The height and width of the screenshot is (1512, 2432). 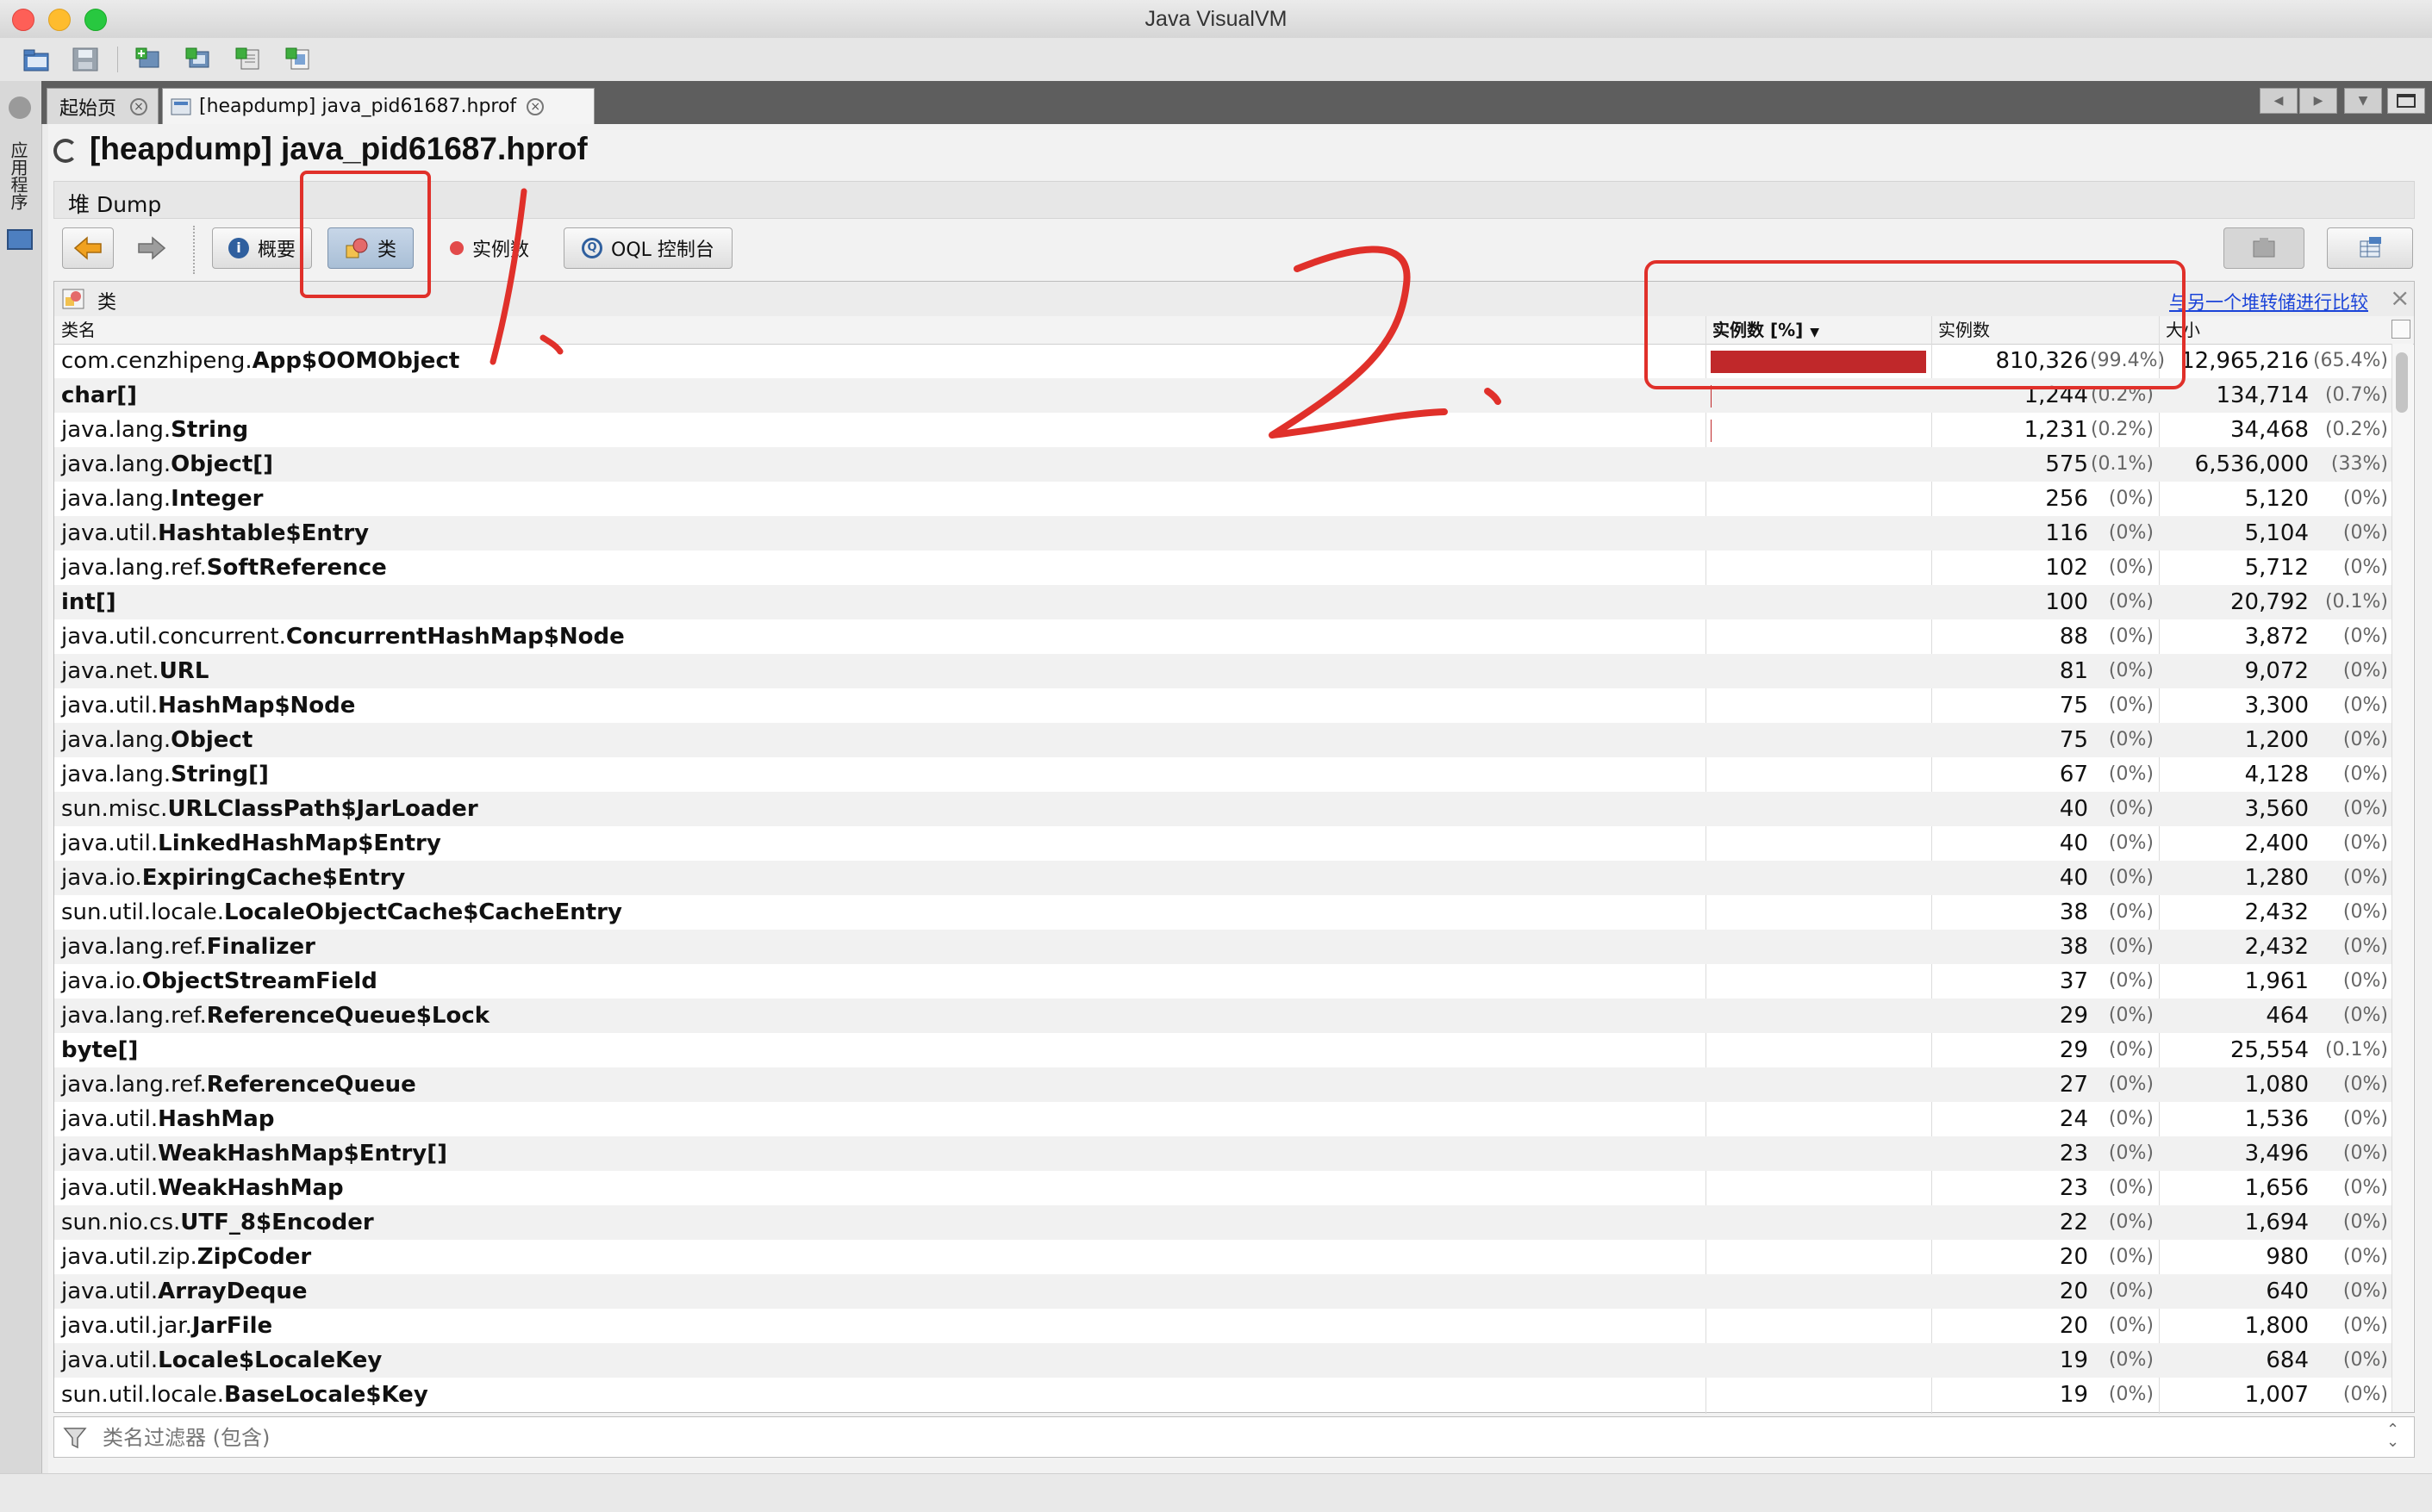 What do you see at coordinates (1222, 1326) in the screenshot?
I see `table-row: java.util.jar.JarFile 20 (0%) 1,800 (0%)` at bounding box center [1222, 1326].